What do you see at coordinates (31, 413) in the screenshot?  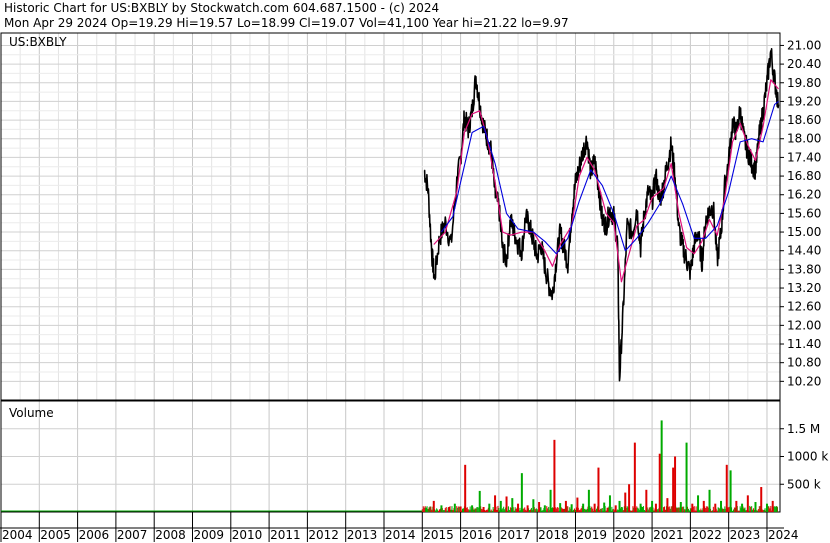 I see `volume-label: Volume` at bounding box center [31, 413].